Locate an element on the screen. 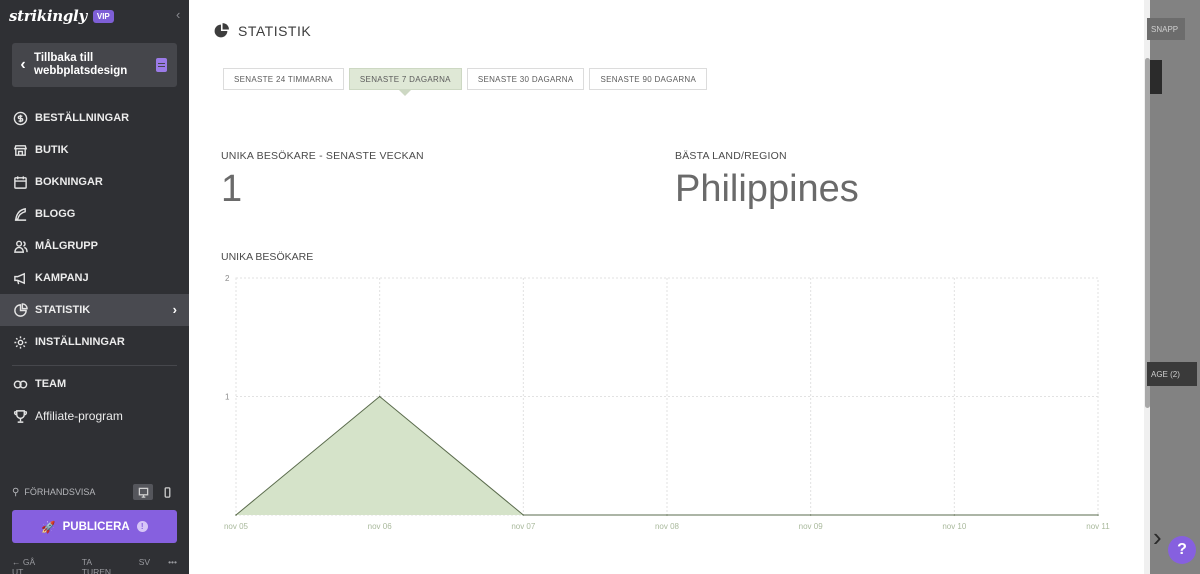 The image size is (1200, 574). chevron-left-icon: ‹ is located at coordinates (23, 64).